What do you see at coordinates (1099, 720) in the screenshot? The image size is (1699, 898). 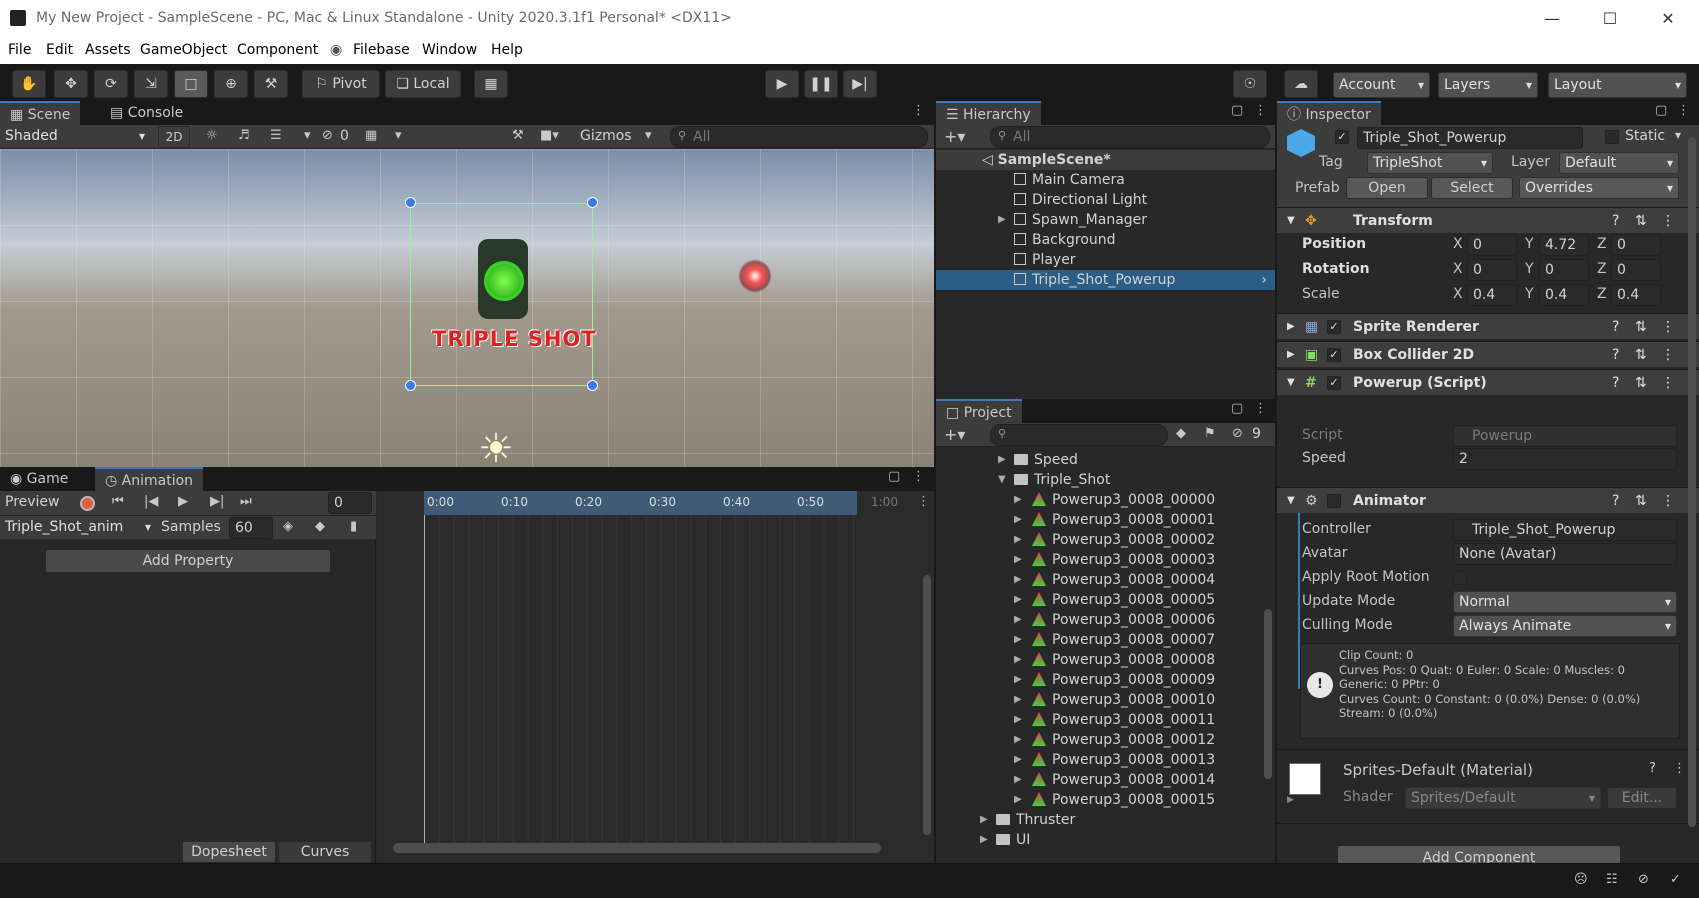 I see `asset-item: ▶ Powerup3_0008_00011` at bounding box center [1099, 720].